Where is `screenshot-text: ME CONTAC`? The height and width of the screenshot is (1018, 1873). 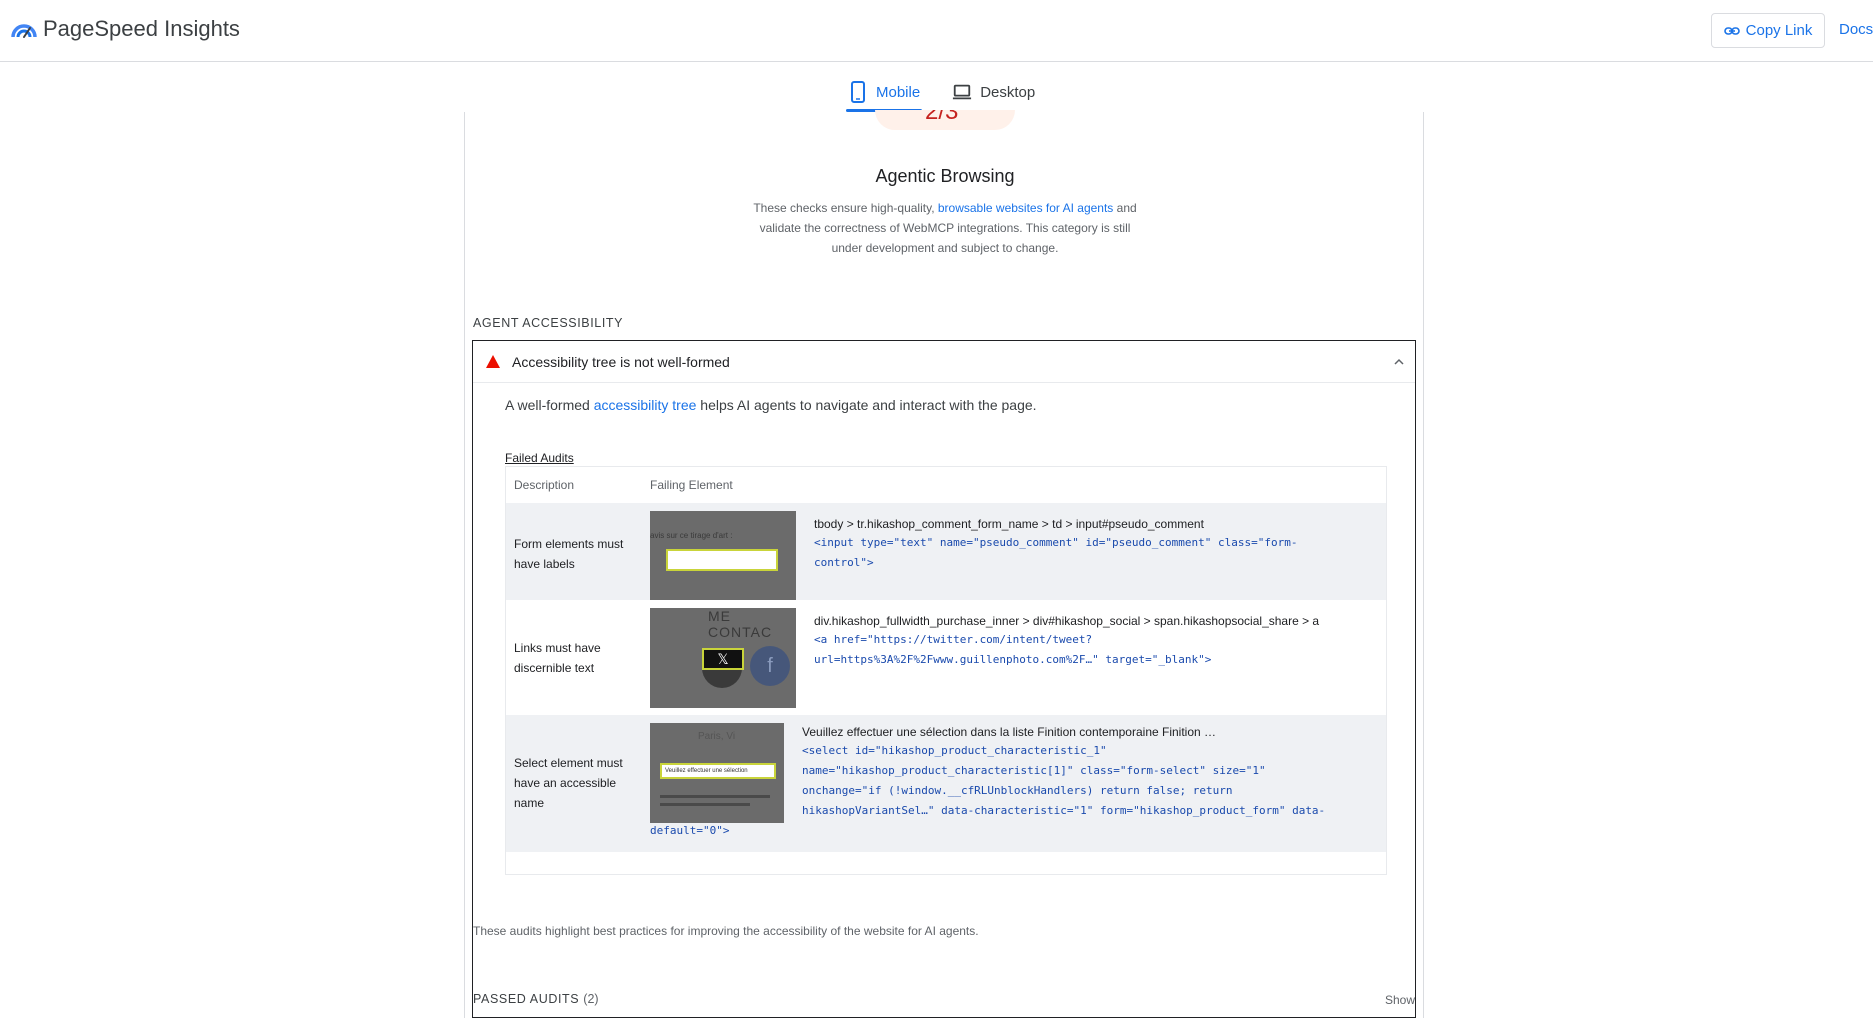
screenshot-text: ME CONTAC is located at coordinates (740, 624).